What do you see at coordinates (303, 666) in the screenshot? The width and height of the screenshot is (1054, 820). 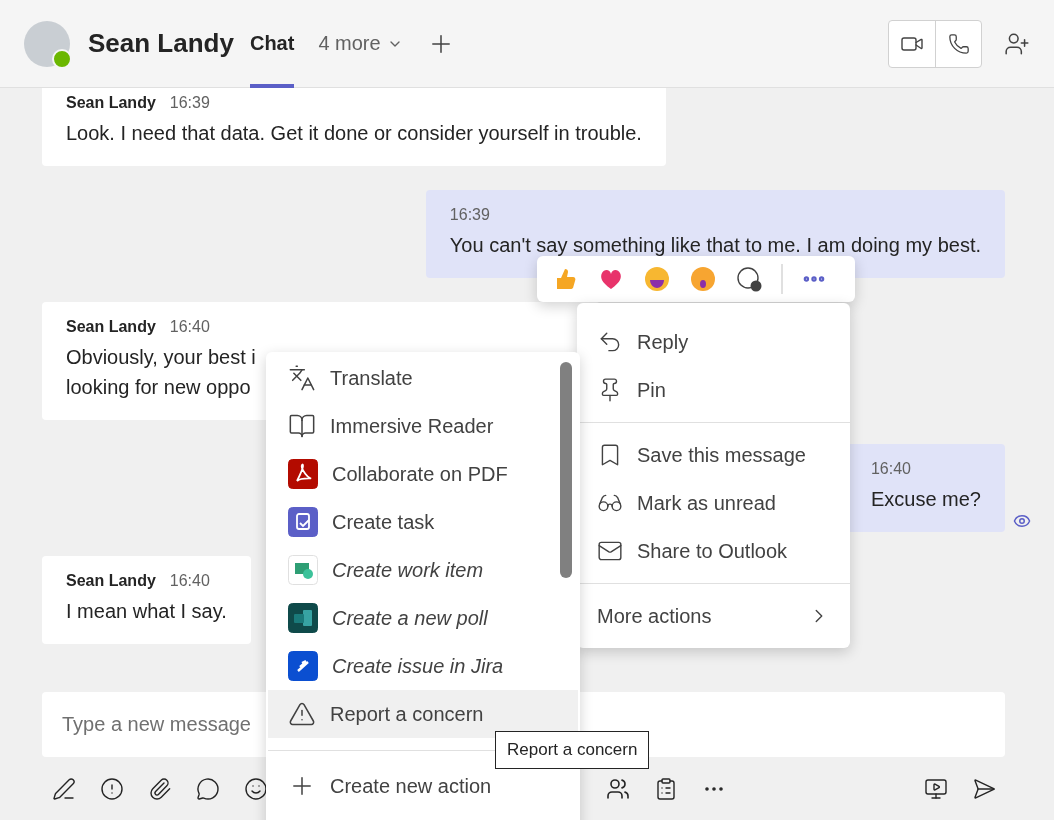 I see `jira-icon` at bounding box center [303, 666].